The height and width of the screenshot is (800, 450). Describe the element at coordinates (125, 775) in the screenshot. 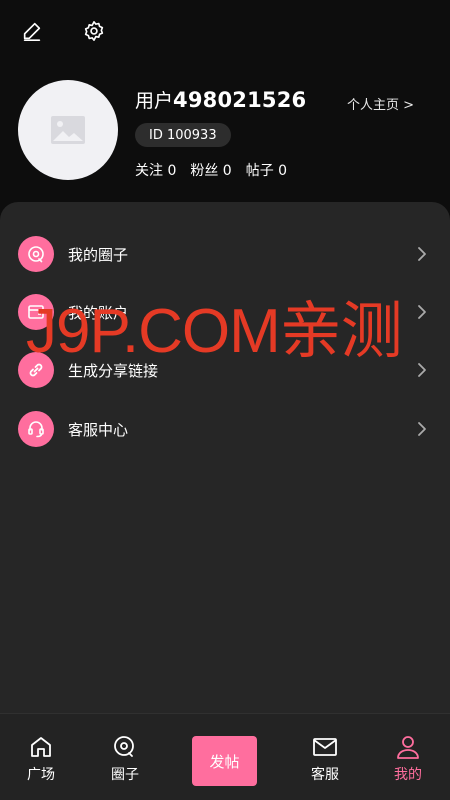

I see `tab-label: 圈子` at that location.